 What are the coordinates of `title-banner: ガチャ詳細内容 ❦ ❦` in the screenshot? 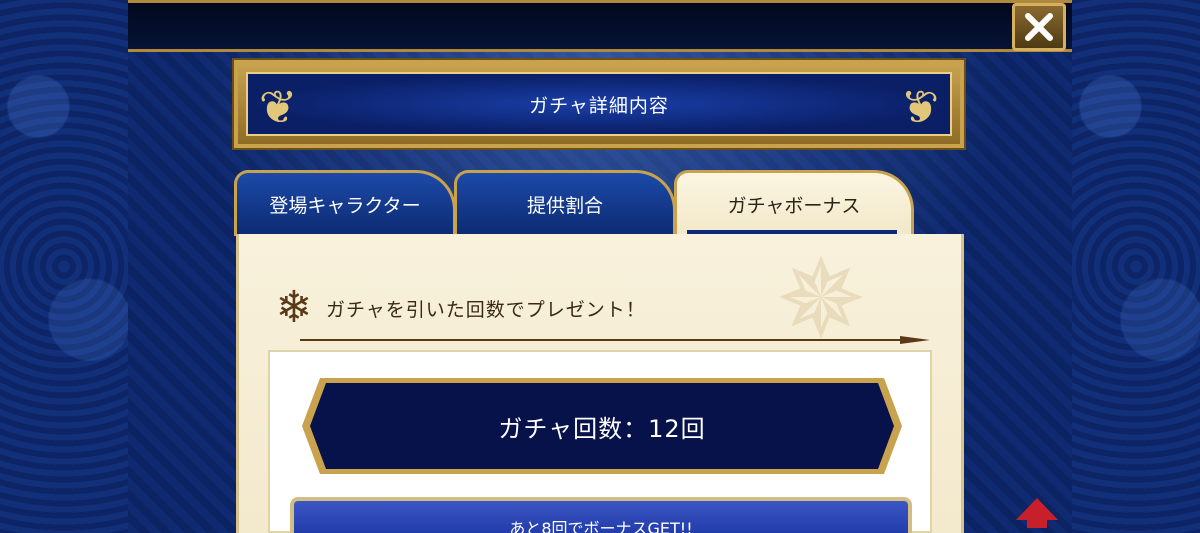 It's located at (599, 104).